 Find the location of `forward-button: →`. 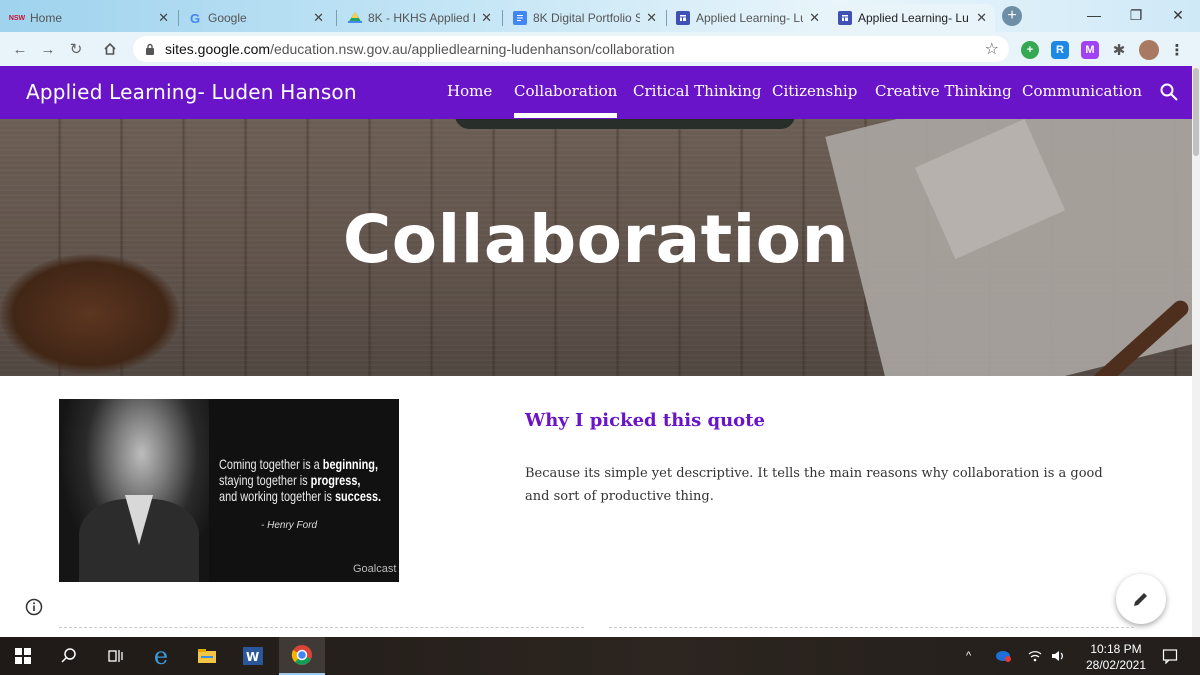

forward-button: → is located at coordinates (48, 49).